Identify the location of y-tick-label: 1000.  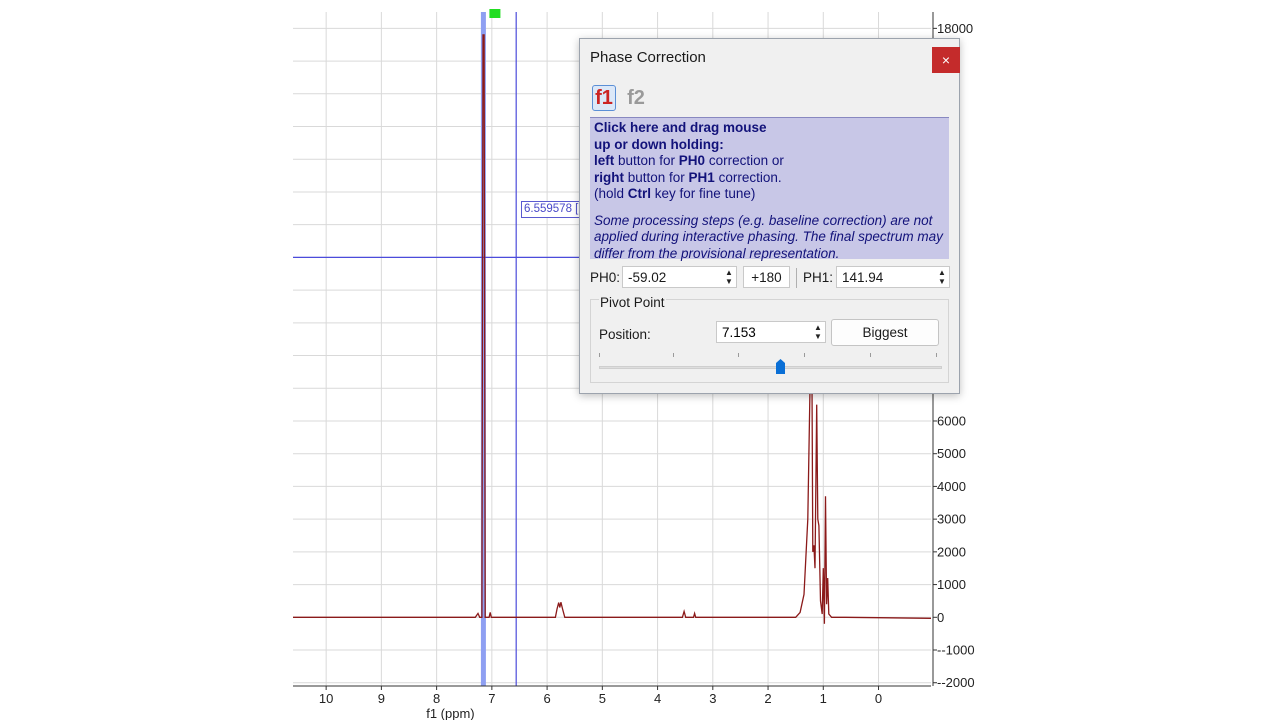
(951, 584).